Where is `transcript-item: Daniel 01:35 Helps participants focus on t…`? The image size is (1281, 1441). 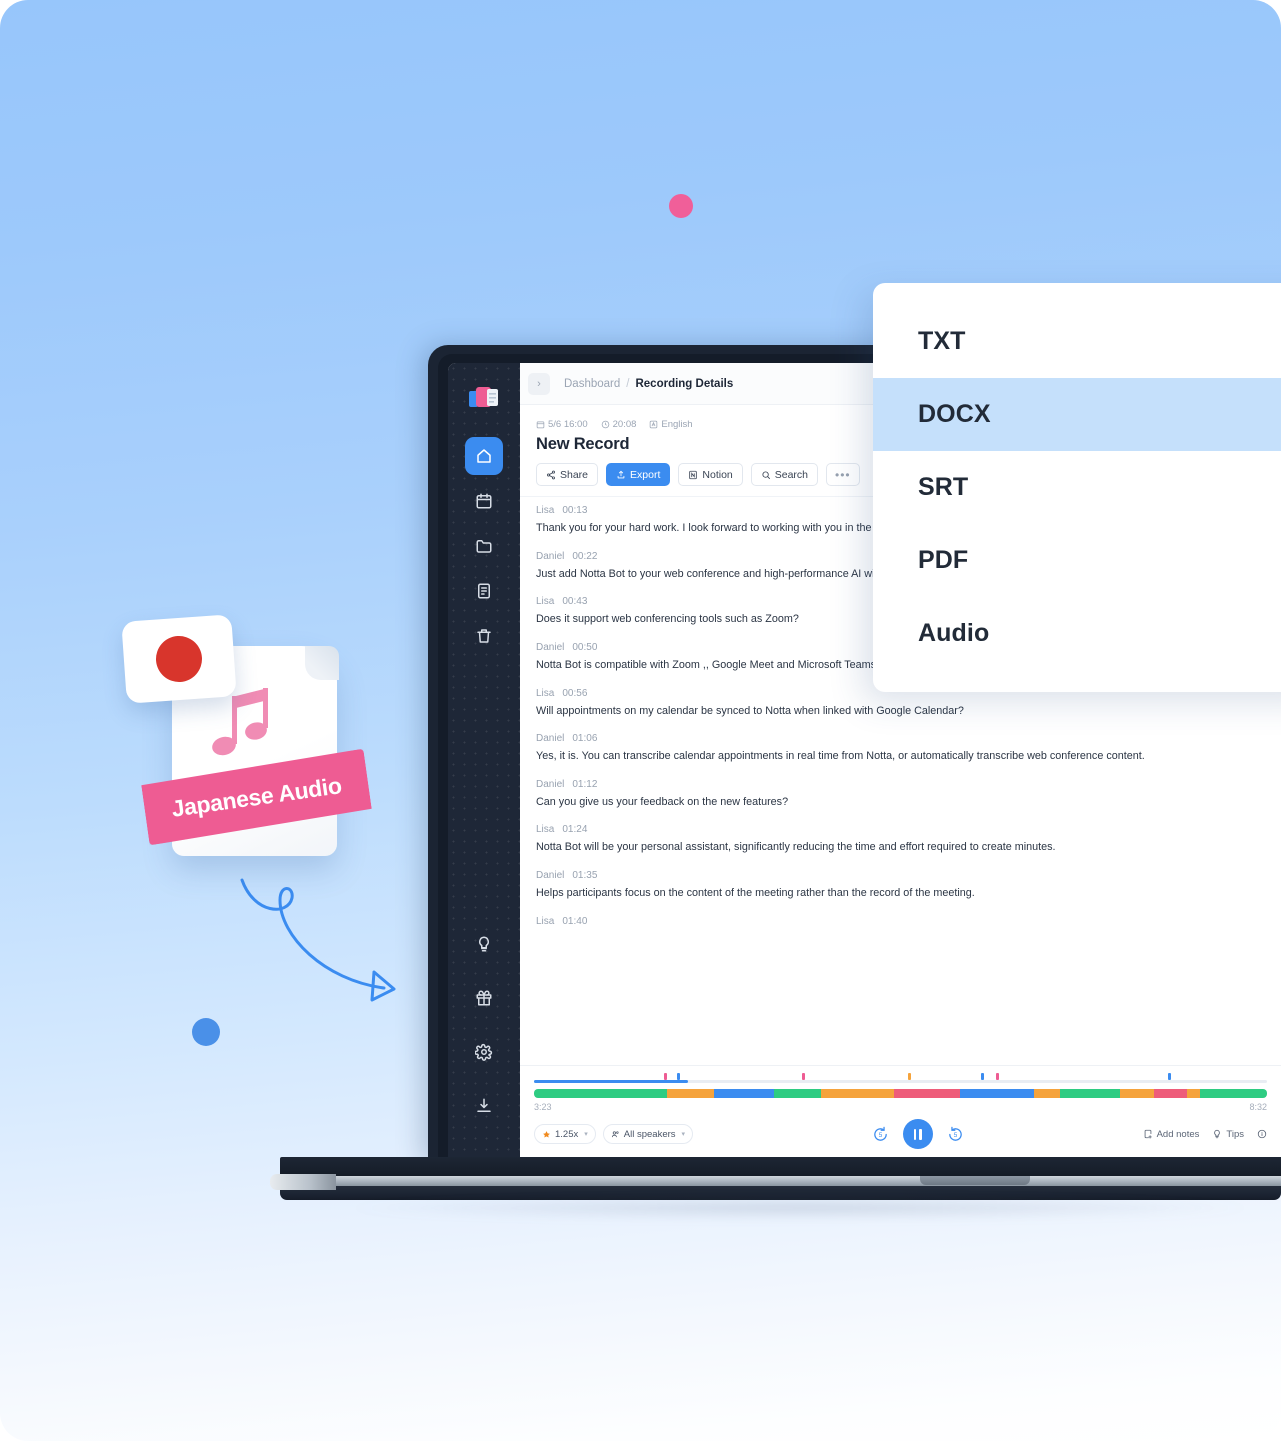
transcript-item: Daniel 01:35 Helps participants focus on t… is located at coordinates (900, 886).